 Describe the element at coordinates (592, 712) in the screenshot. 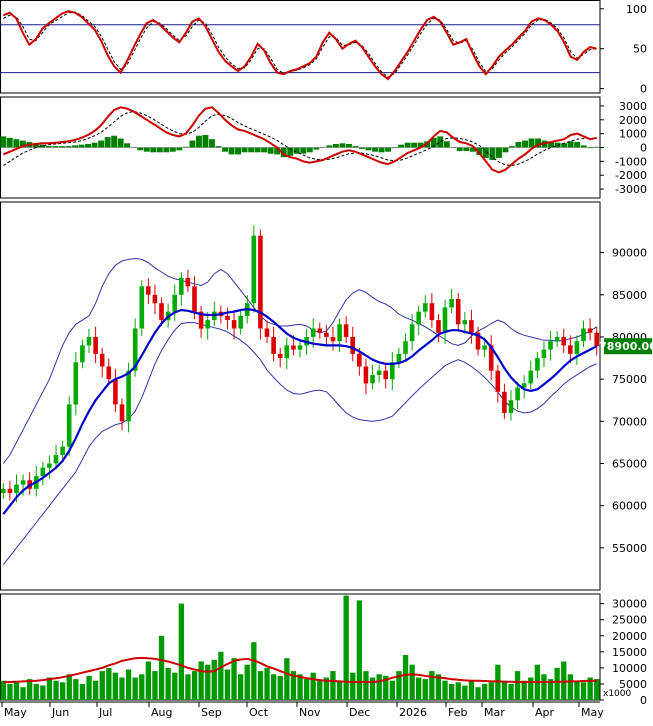

I see `x-axis-tick-label: May` at that location.